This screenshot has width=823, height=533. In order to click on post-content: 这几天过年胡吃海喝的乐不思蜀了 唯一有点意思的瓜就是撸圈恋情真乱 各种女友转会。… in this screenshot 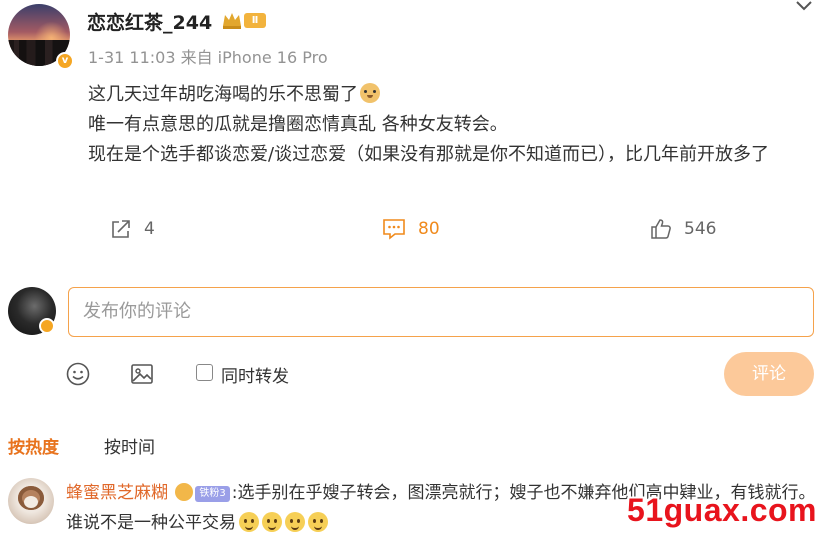, I will do `click(448, 125)`.